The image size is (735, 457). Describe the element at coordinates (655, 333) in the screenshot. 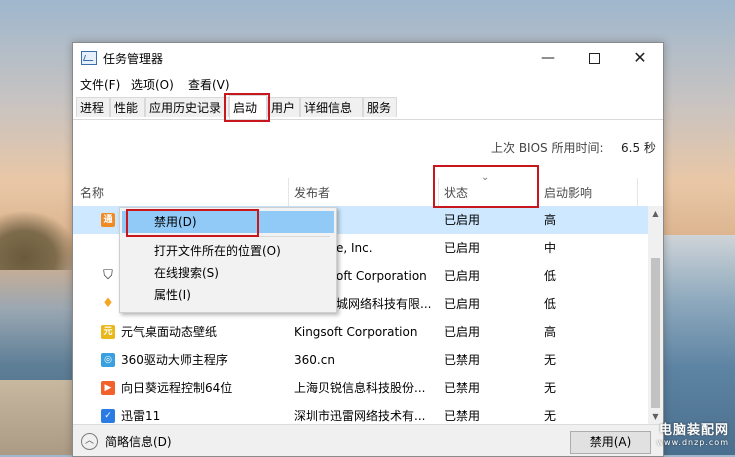

I see `scroll-thumb` at that location.